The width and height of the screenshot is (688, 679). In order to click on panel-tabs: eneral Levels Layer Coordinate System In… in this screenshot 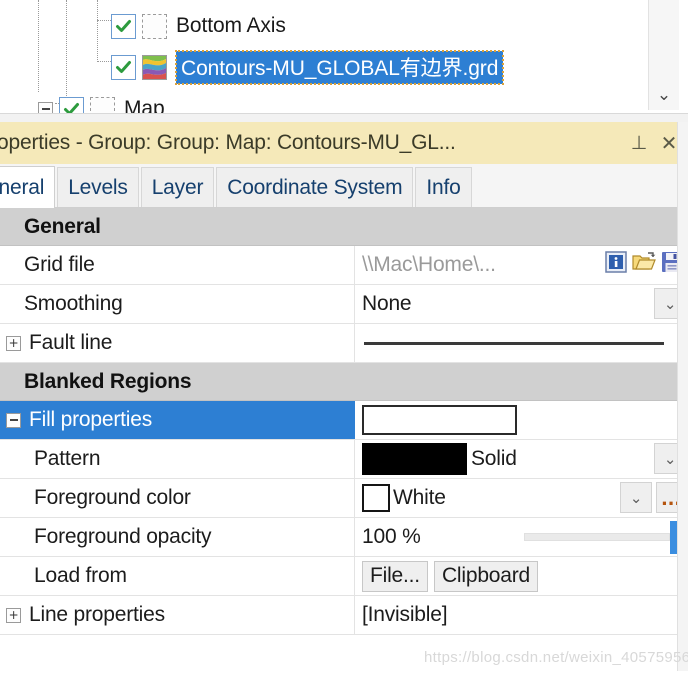, I will do `click(344, 186)`.